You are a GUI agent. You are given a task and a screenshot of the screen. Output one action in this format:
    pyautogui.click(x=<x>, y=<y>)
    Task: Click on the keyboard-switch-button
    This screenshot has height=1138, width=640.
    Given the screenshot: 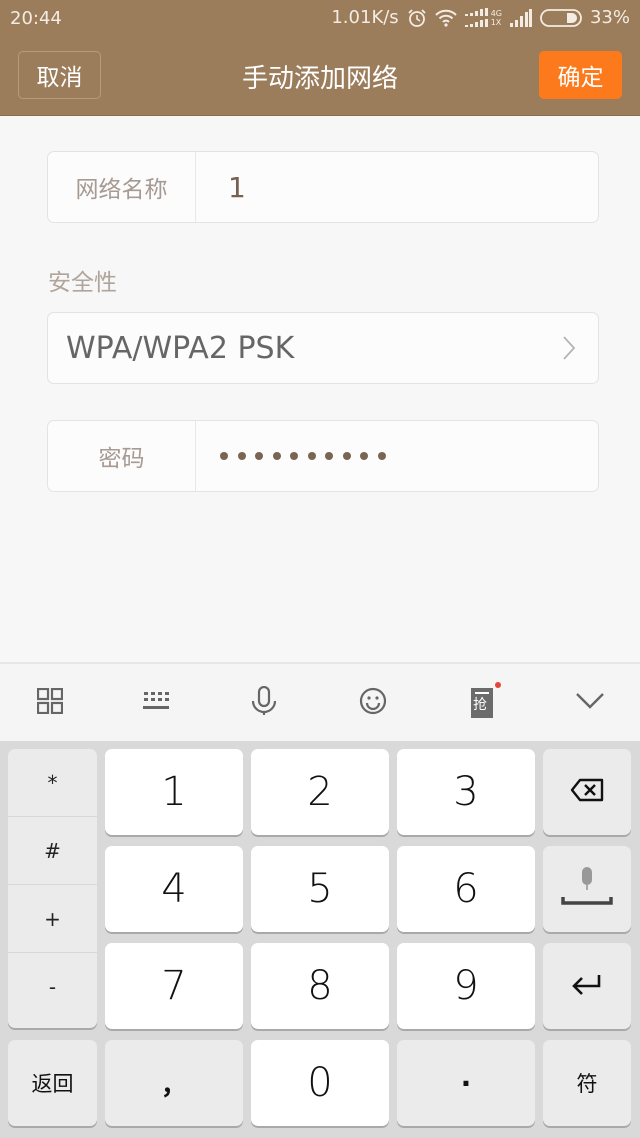 What is the action you would take?
    pyautogui.click(x=156, y=702)
    